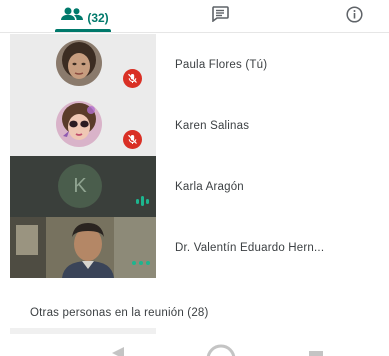  Describe the element at coordinates (142, 201) in the screenshot. I see `audio-level-icon` at that location.